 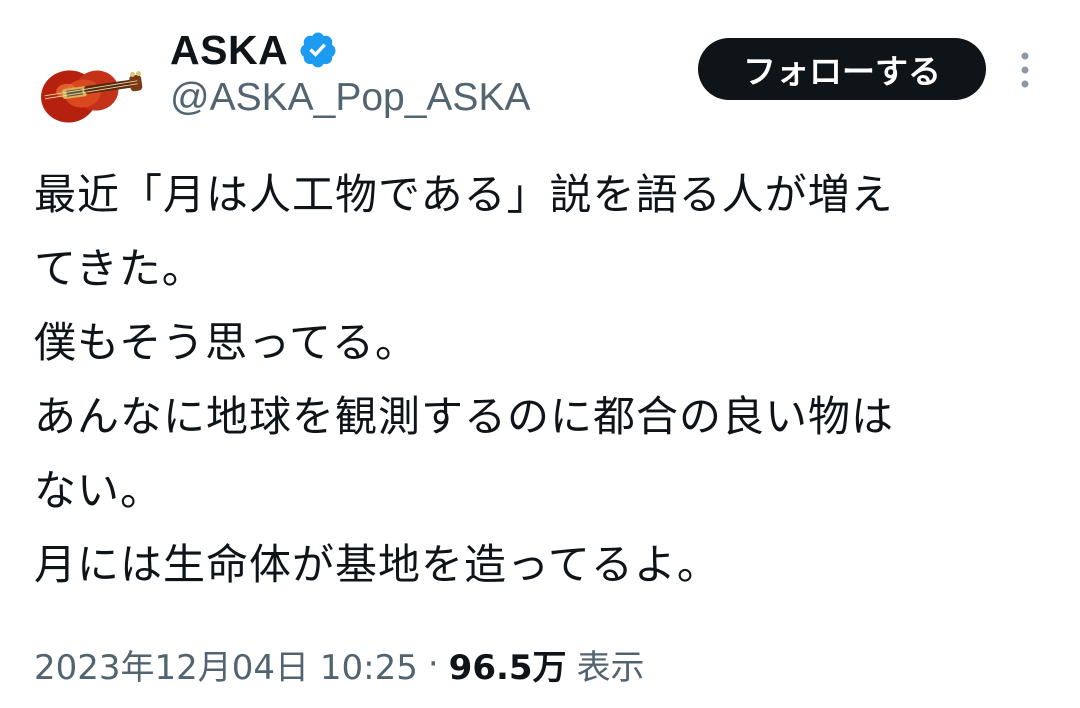 I want to click on tweet-meta: 2023年12月04日 10:25 · 96.5万 表示, so click(x=339, y=664).